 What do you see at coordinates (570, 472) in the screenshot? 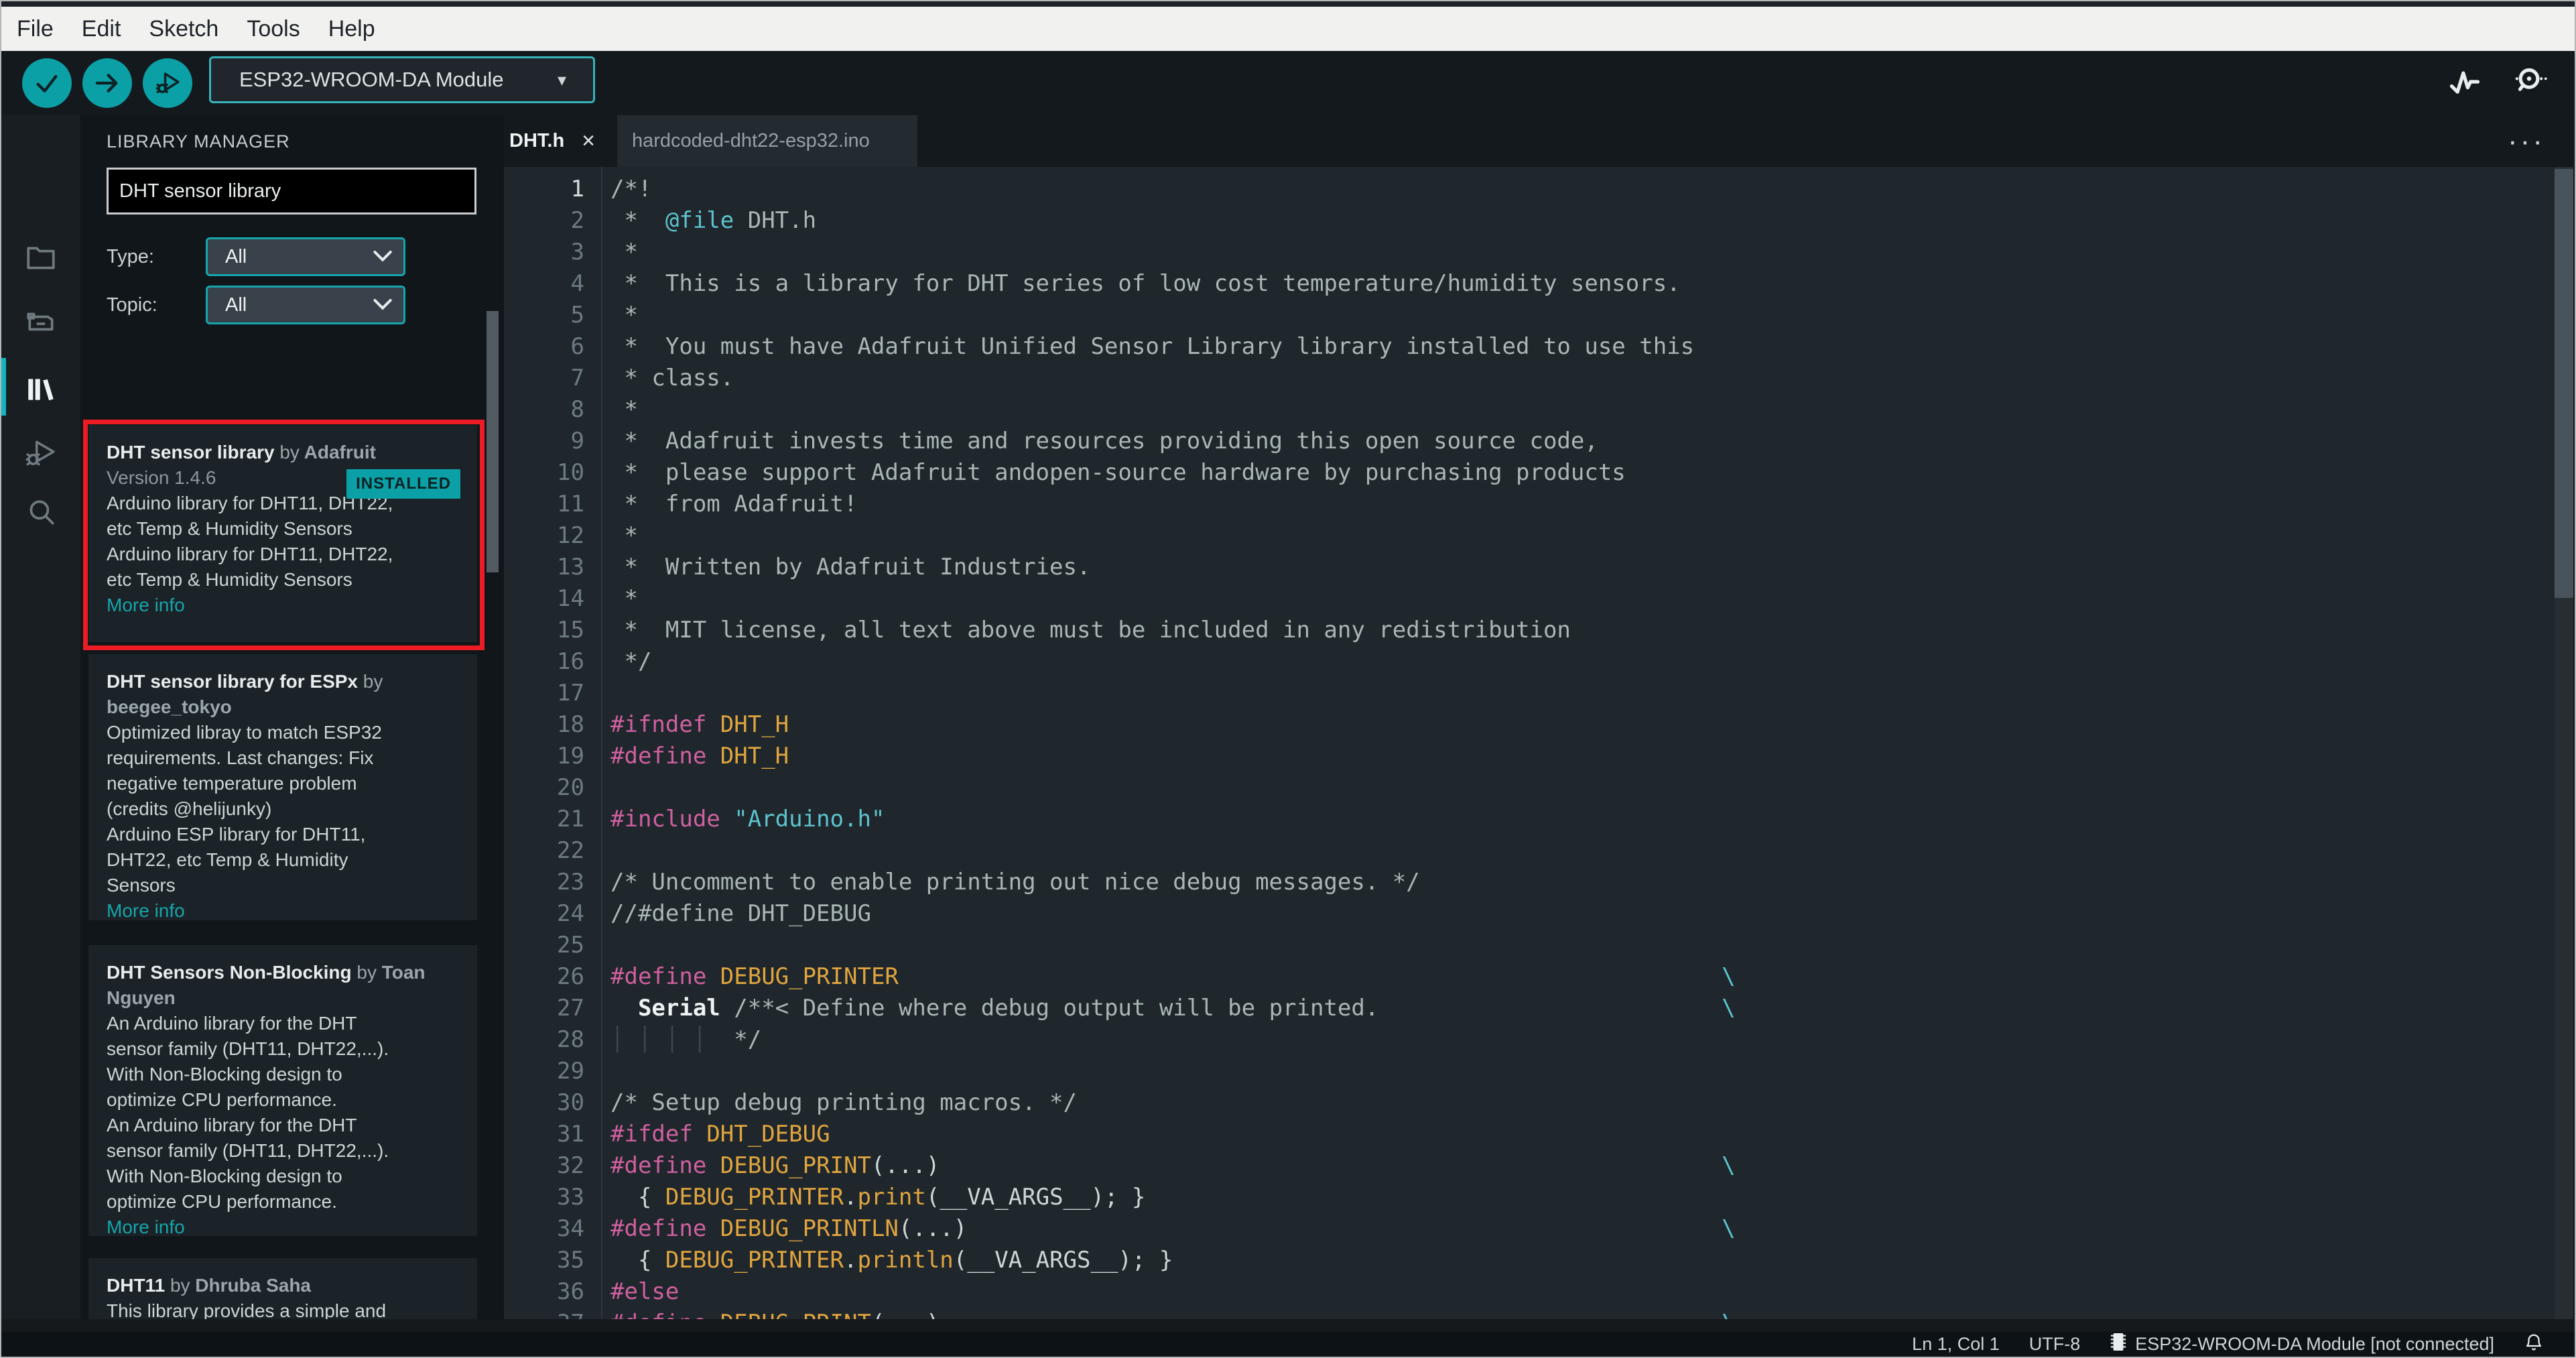
I see `line-number: 10` at bounding box center [570, 472].